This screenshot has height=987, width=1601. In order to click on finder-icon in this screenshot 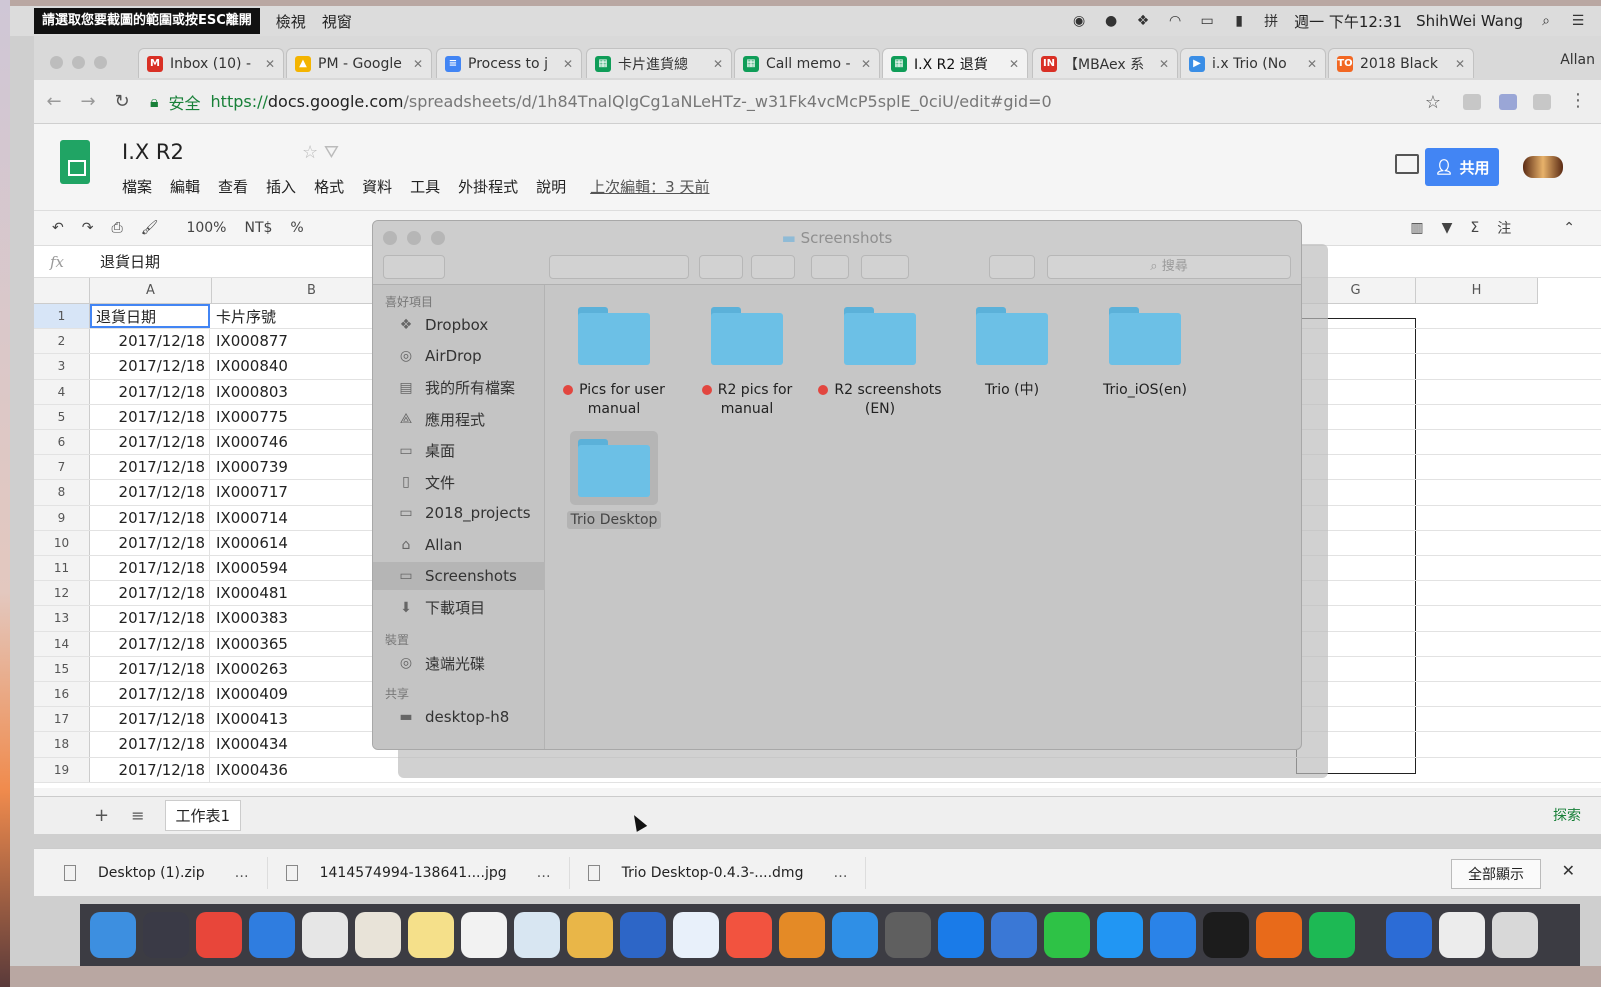, I will do `click(113, 935)`.